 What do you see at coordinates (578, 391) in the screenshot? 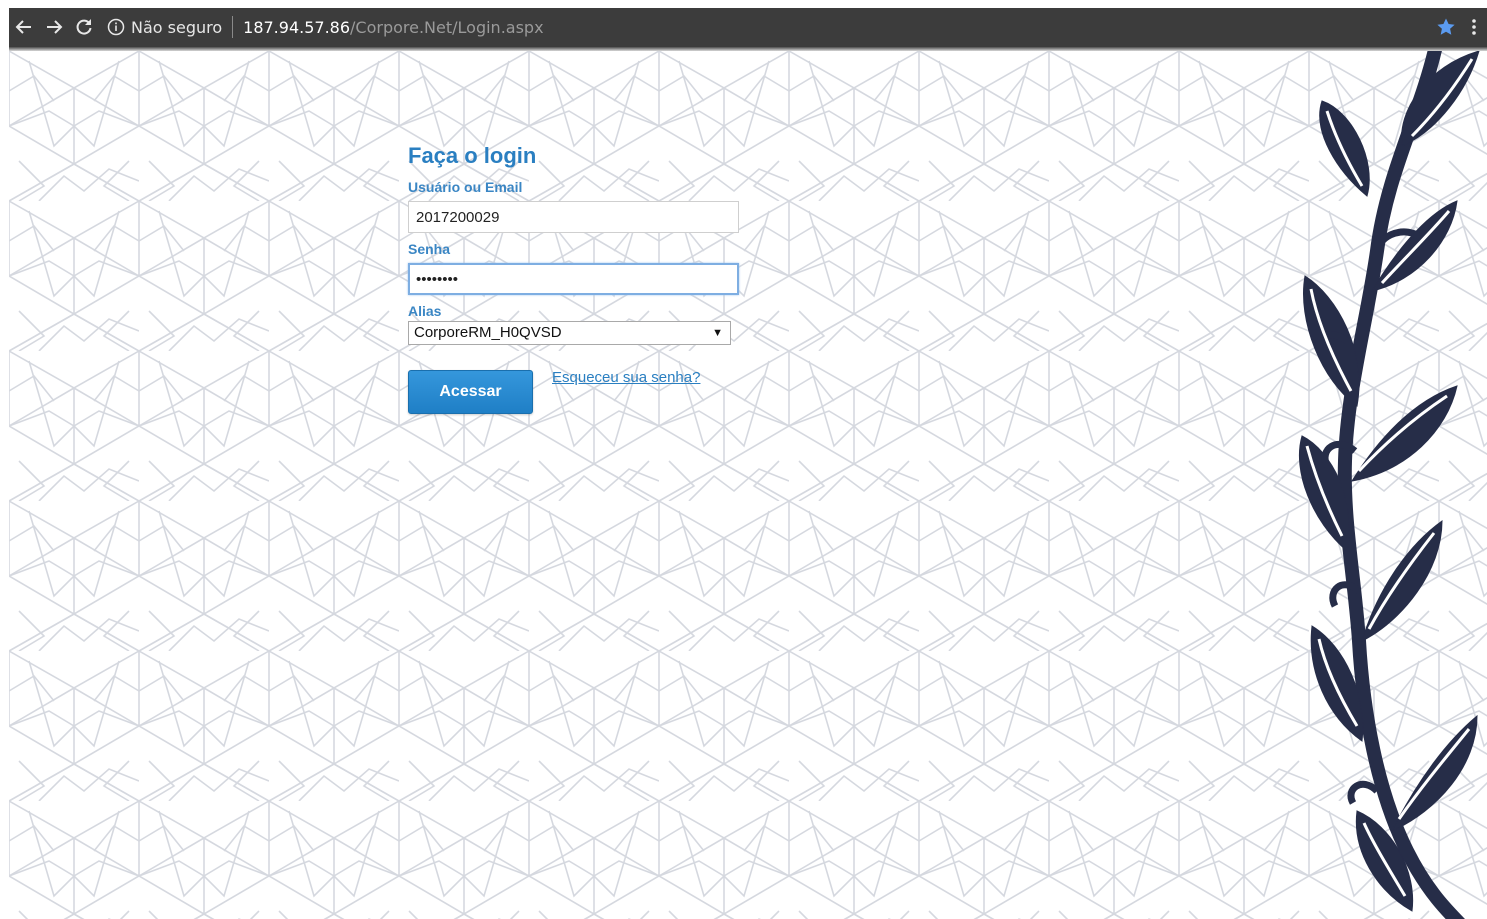
I see `form-actions: Acessar Esqueceu sua senha?` at bounding box center [578, 391].